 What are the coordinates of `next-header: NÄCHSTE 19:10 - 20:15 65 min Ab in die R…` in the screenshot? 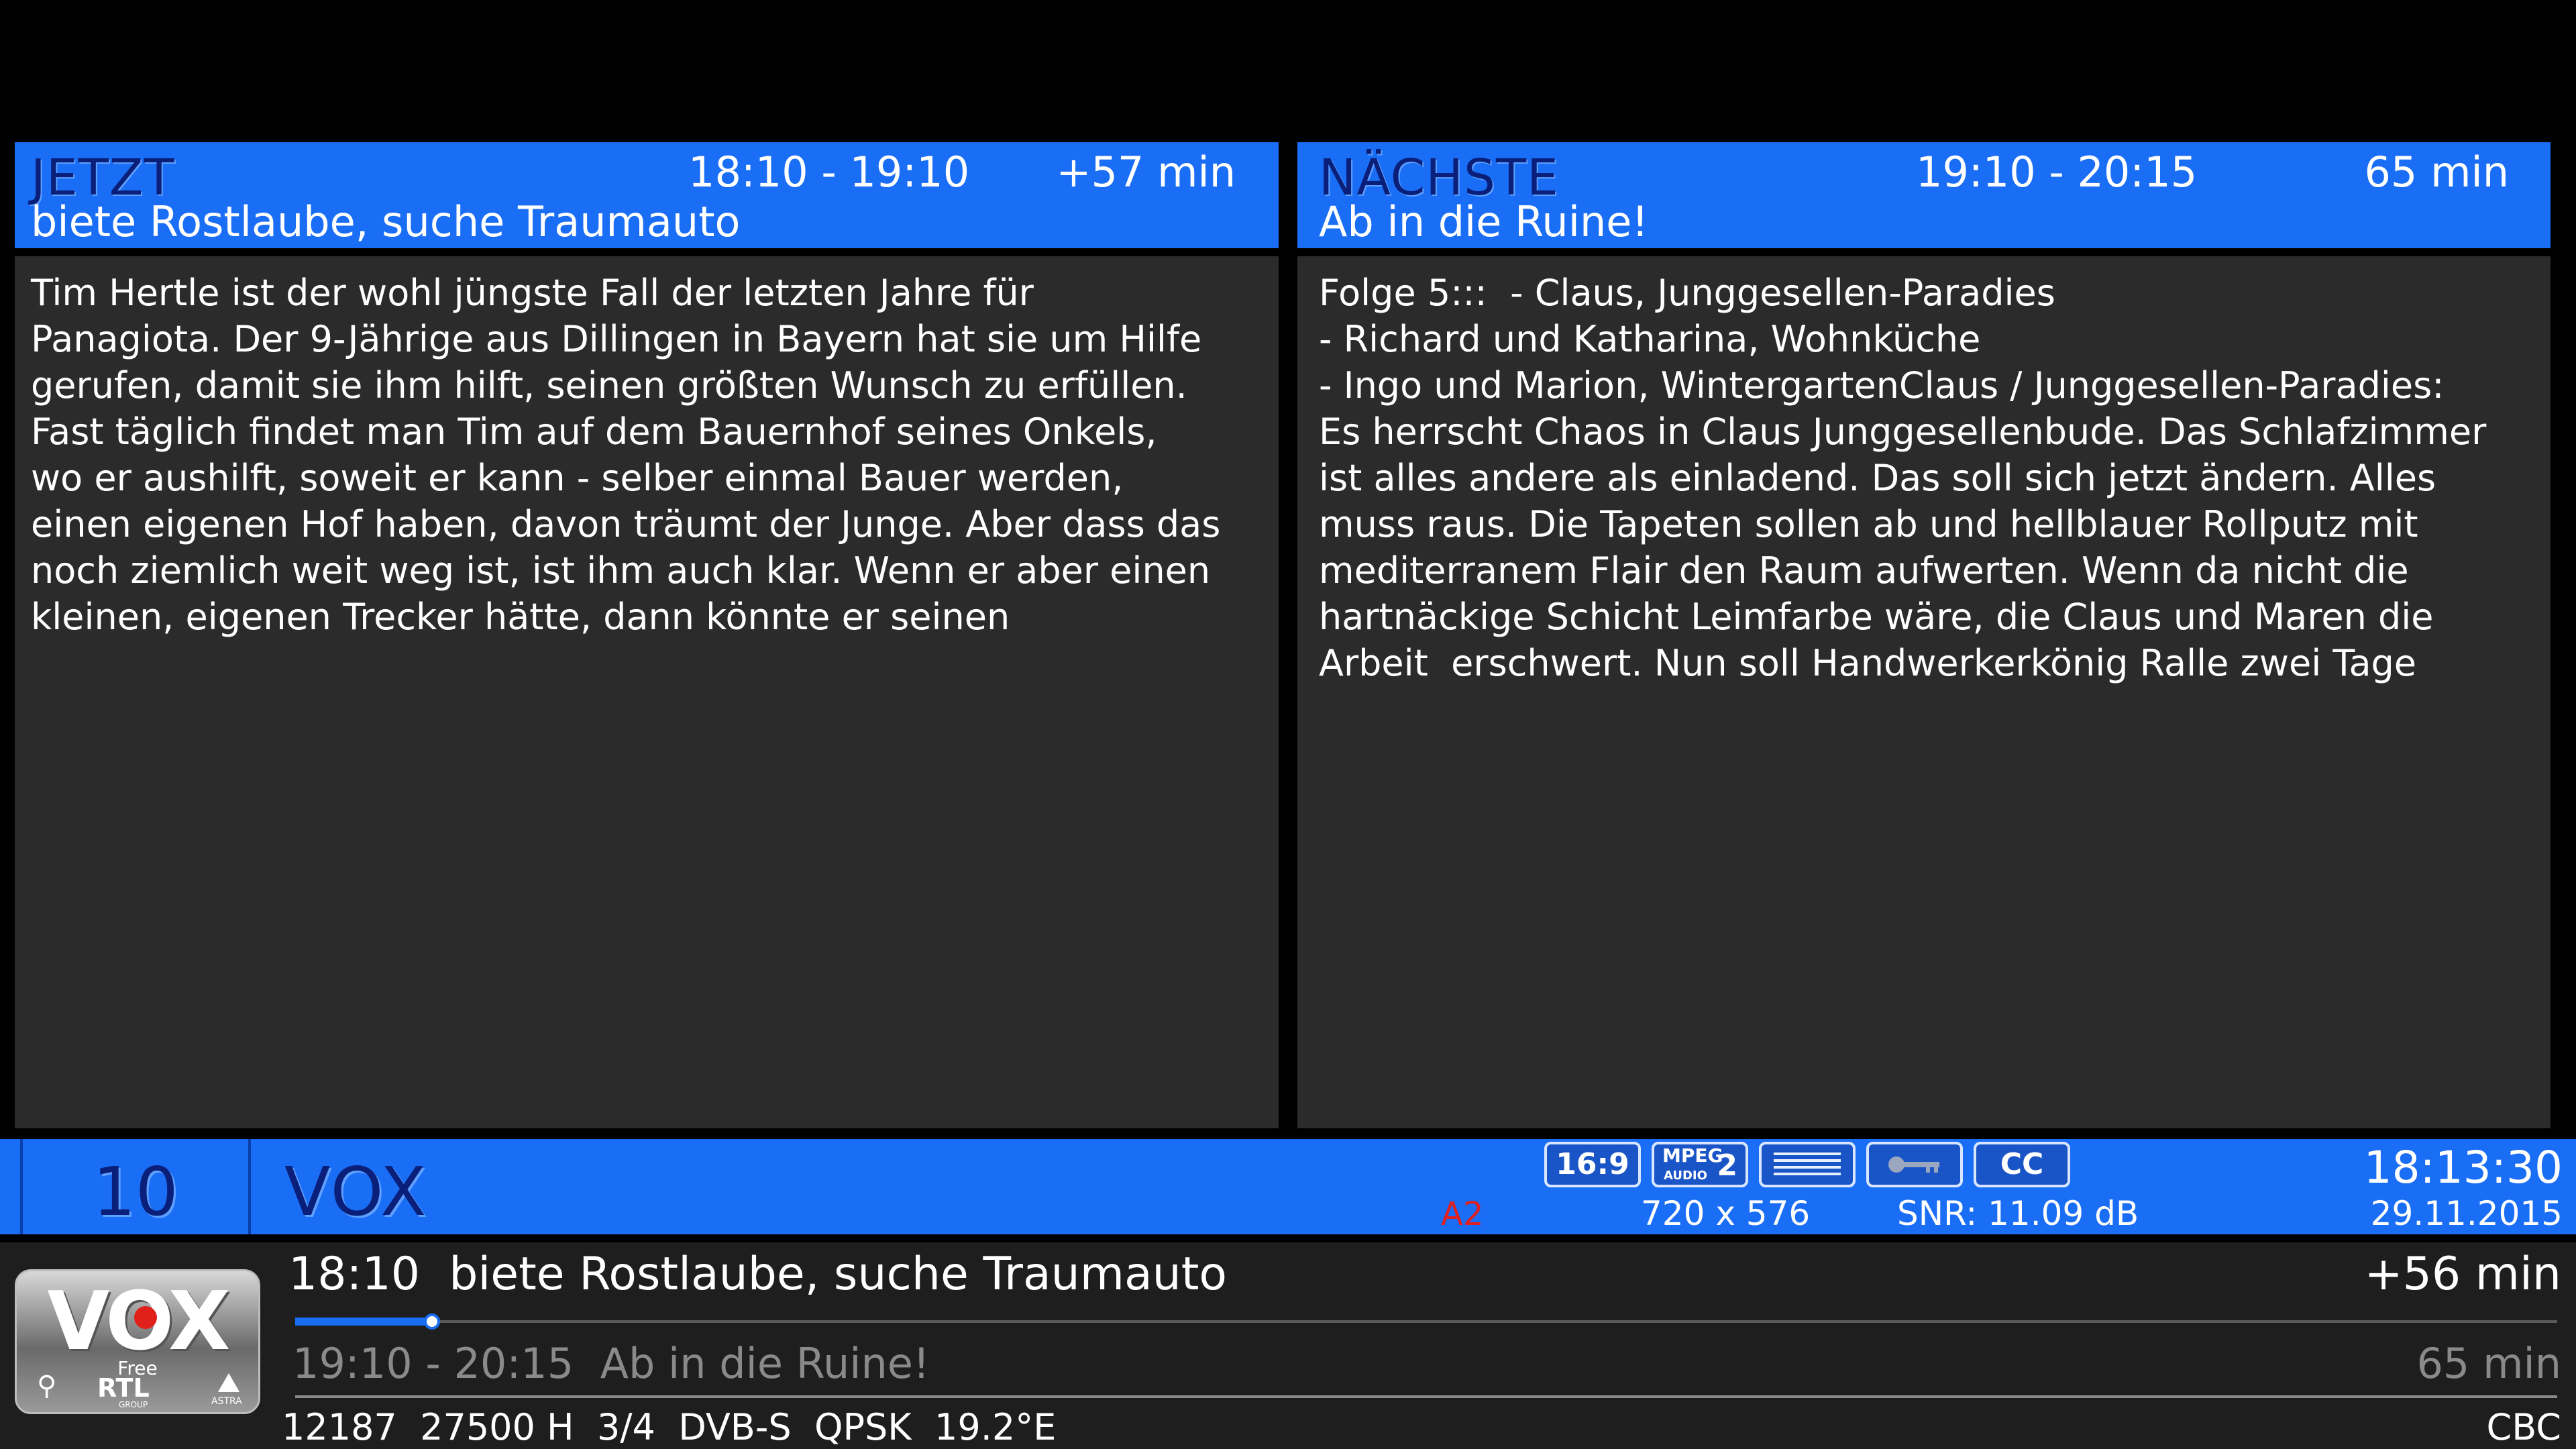 It's located at (1924, 195).